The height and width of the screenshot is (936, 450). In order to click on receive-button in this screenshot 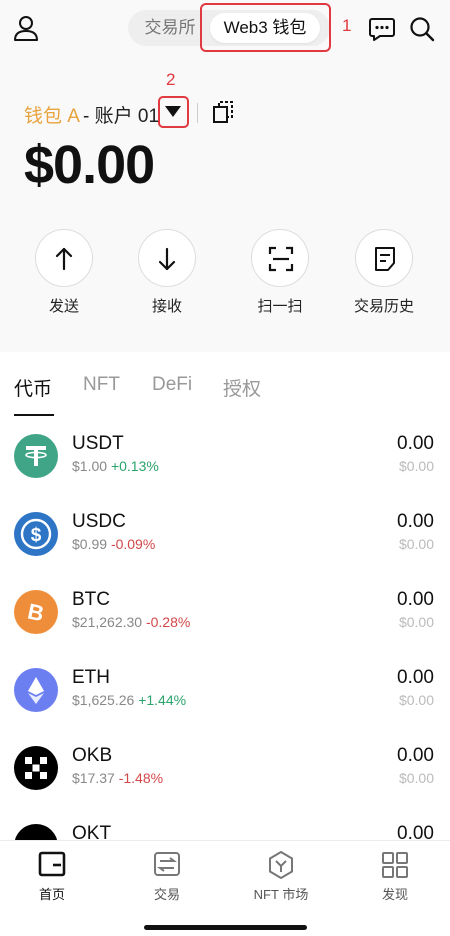, I will do `click(167, 258)`.